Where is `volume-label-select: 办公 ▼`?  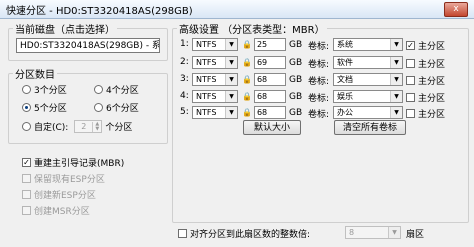 volume-label-select: 办公 ▼ is located at coordinates (368, 112).